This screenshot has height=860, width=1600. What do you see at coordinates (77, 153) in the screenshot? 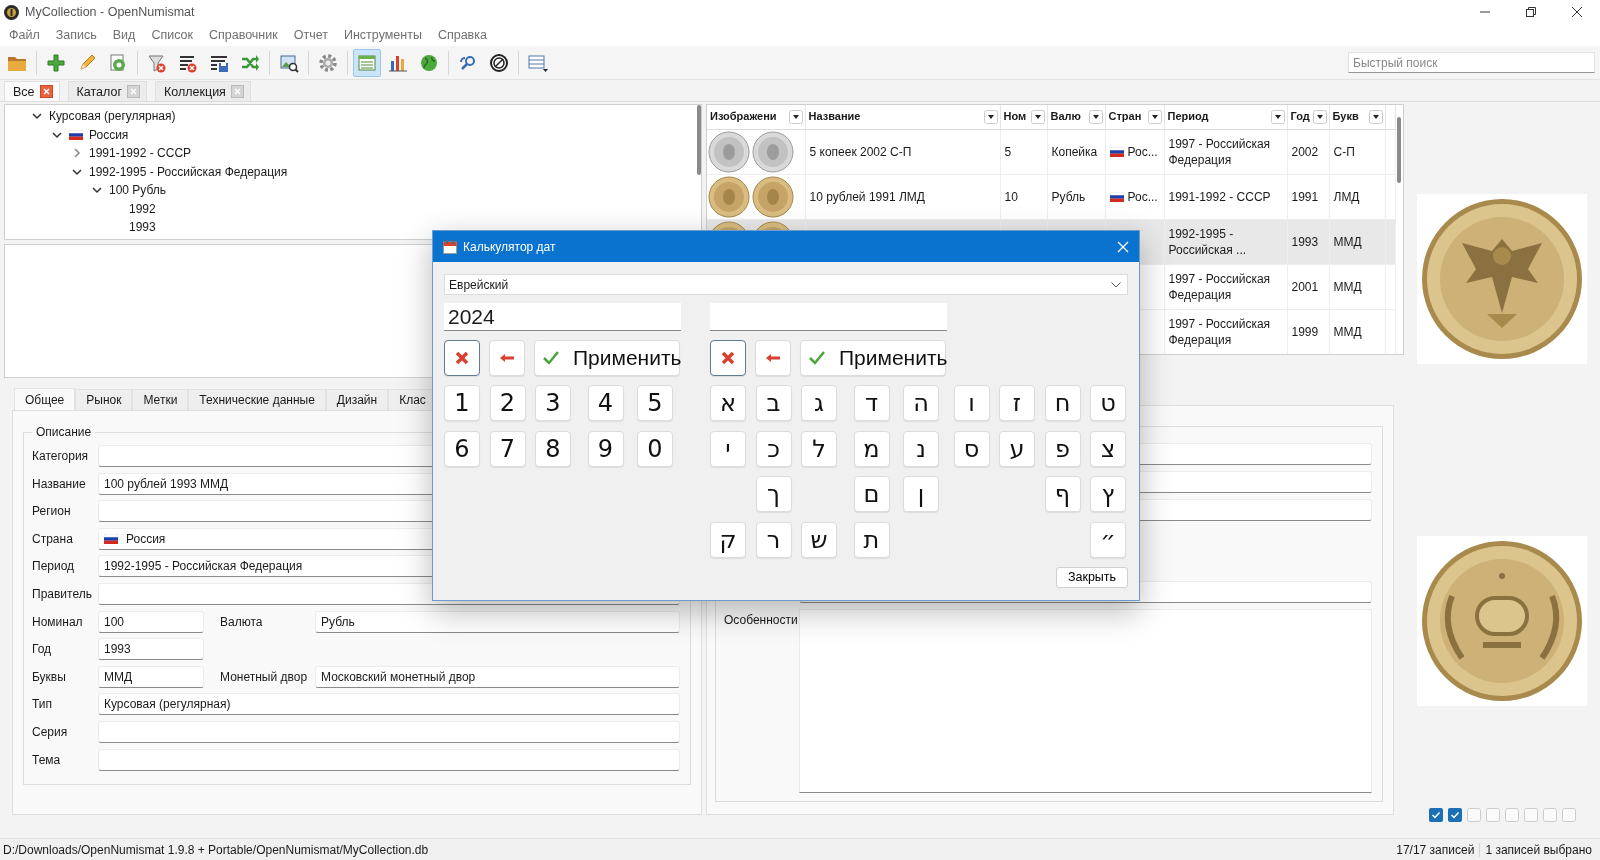
I see `chevron-right-icon` at bounding box center [77, 153].